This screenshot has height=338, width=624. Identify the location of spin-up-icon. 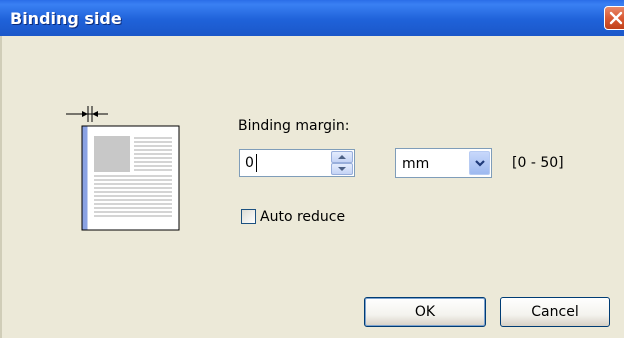
(342, 157).